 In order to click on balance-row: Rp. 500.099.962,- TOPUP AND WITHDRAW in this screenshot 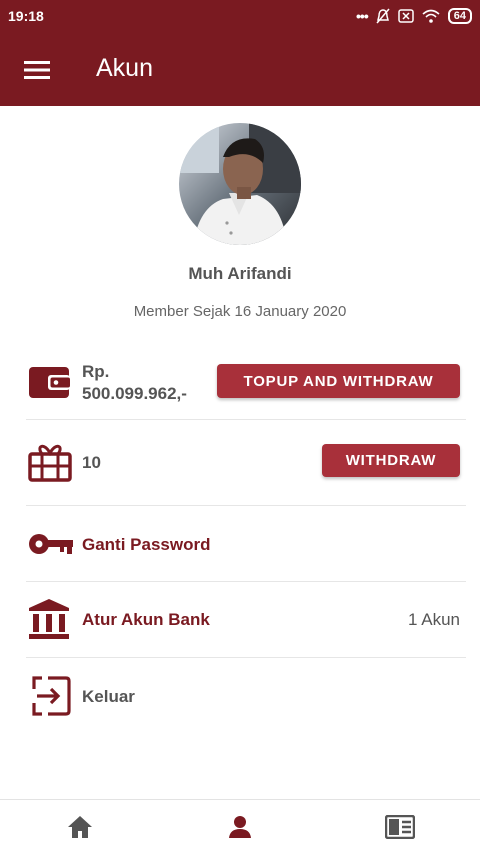, I will do `click(246, 382)`.